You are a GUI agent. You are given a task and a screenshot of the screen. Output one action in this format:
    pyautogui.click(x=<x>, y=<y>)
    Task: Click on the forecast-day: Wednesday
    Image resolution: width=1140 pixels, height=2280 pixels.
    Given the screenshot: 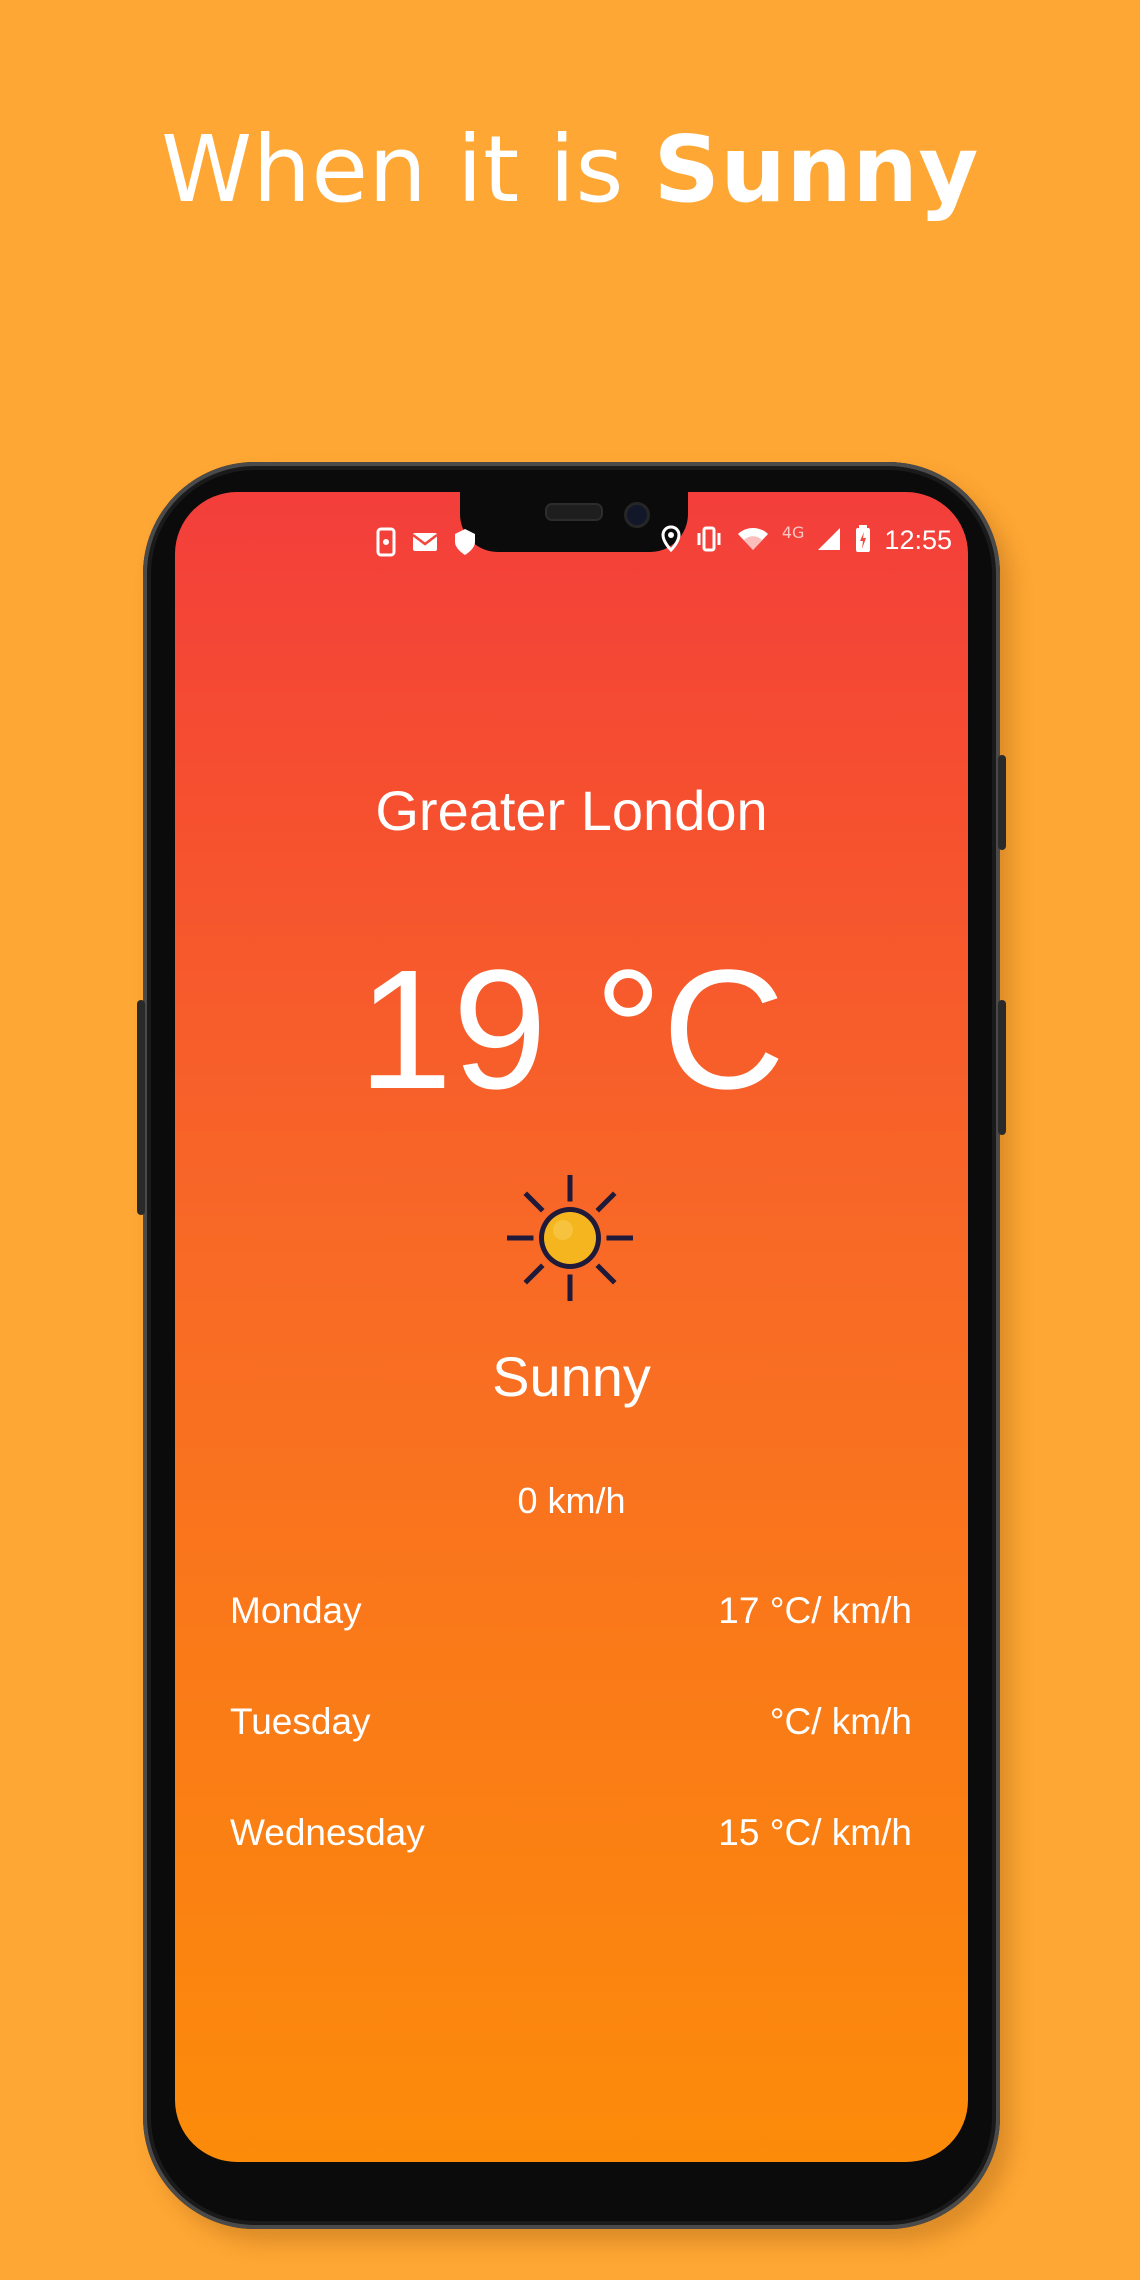 What is the action you would take?
    pyautogui.click(x=327, y=1832)
    